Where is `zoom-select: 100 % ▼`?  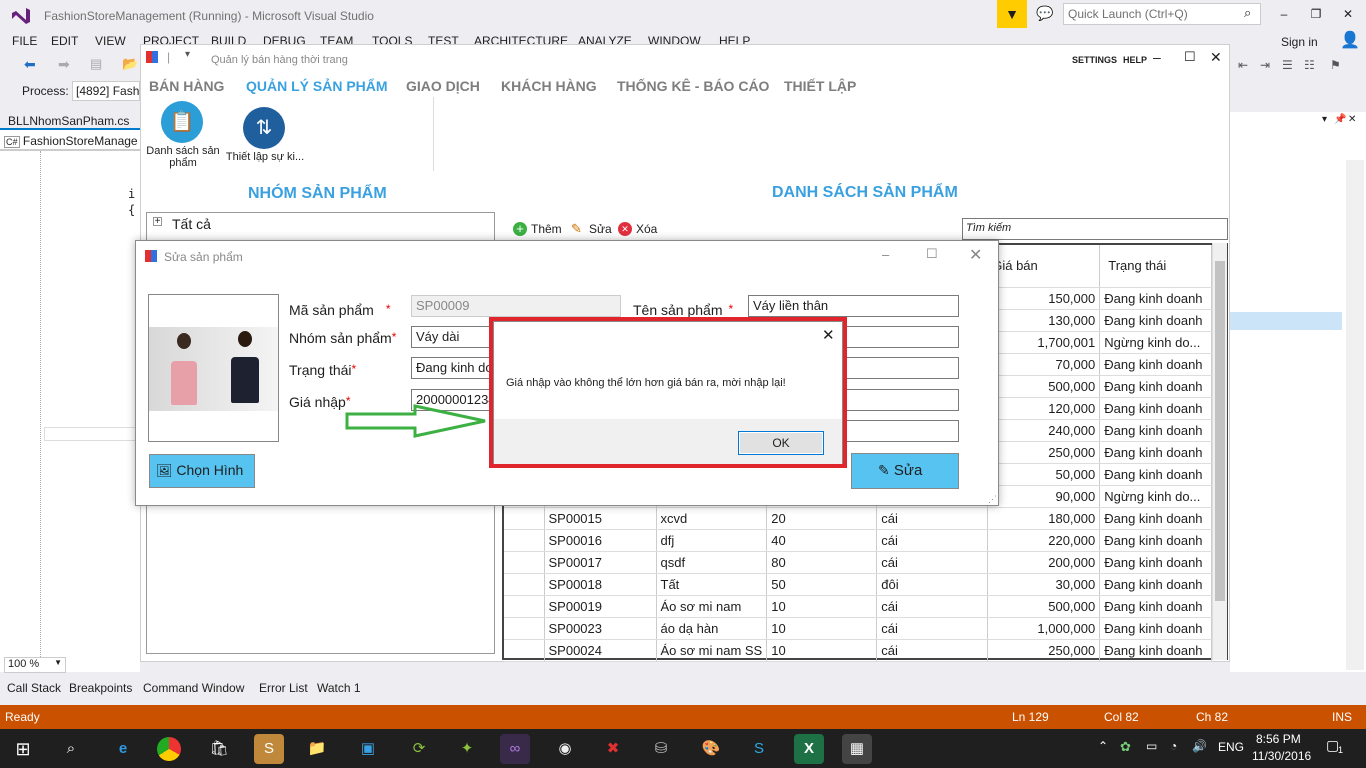 zoom-select: 100 % ▼ is located at coordinates (35, 665).